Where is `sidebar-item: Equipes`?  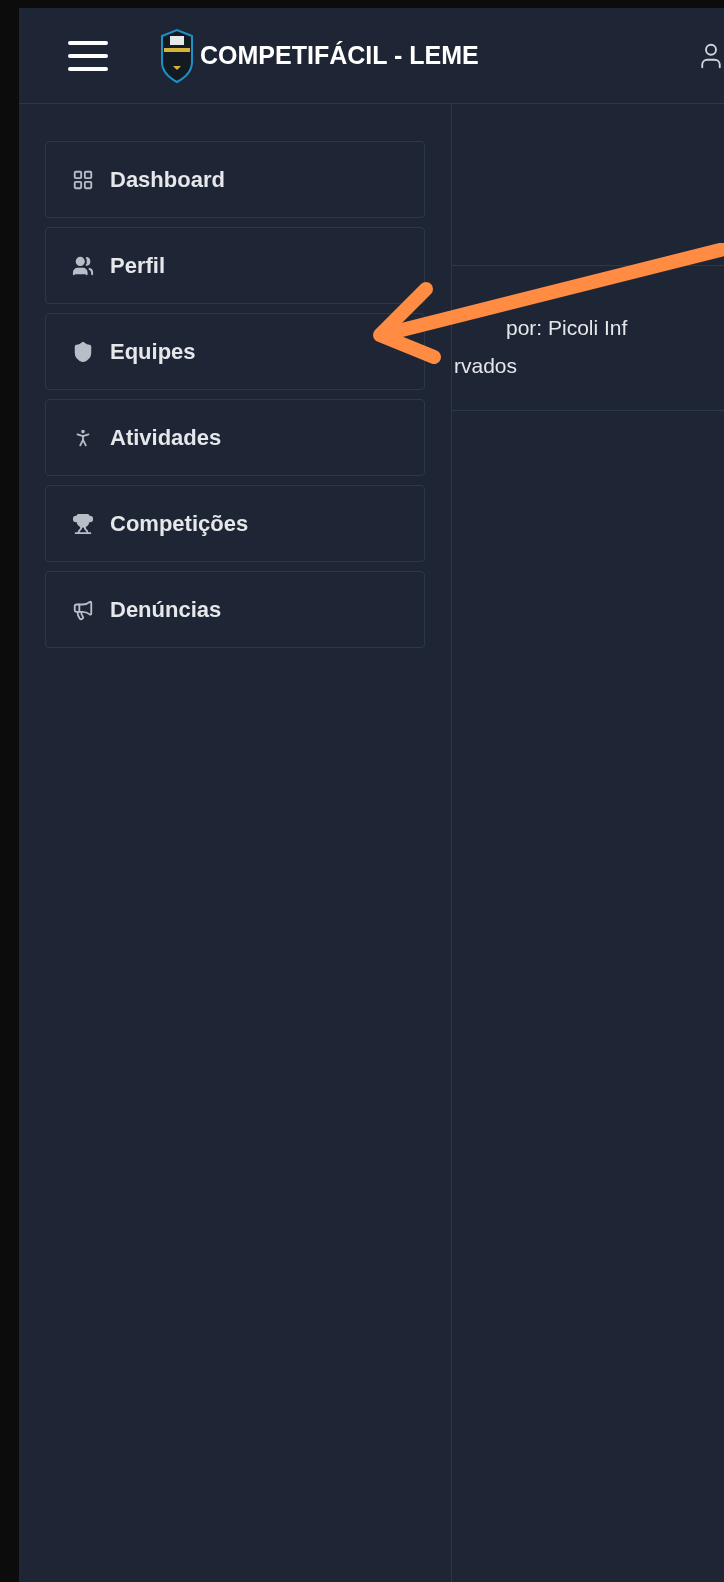
sidebar-item: Equipes is located at coordinates (235, 351).